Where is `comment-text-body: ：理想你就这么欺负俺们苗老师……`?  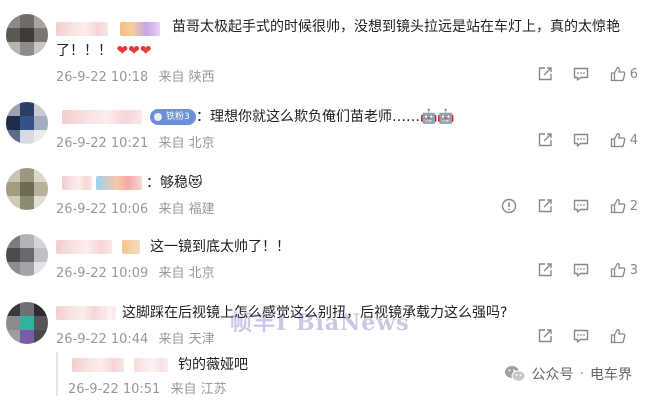 comment-text-body: ：理想你就这么欺负俺们苗老师…… is located at coordinates (308, 117).